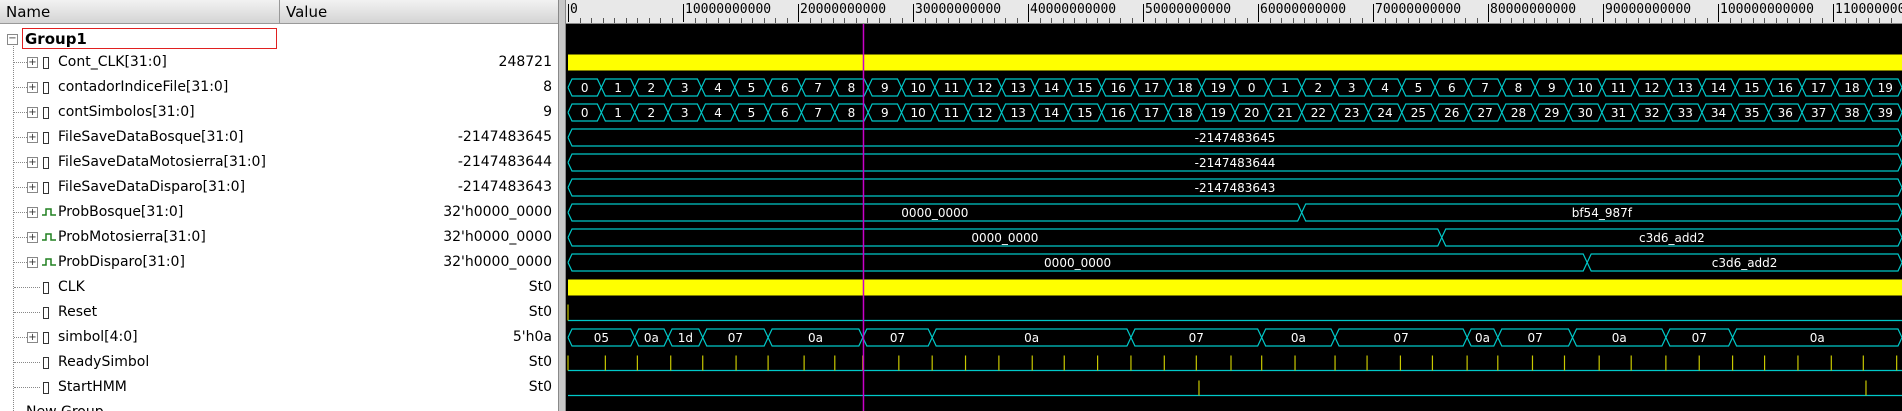  Describe the element at coordinates (279, 287) in the screenshot. I see `signal-row: CLK St0` at that location.